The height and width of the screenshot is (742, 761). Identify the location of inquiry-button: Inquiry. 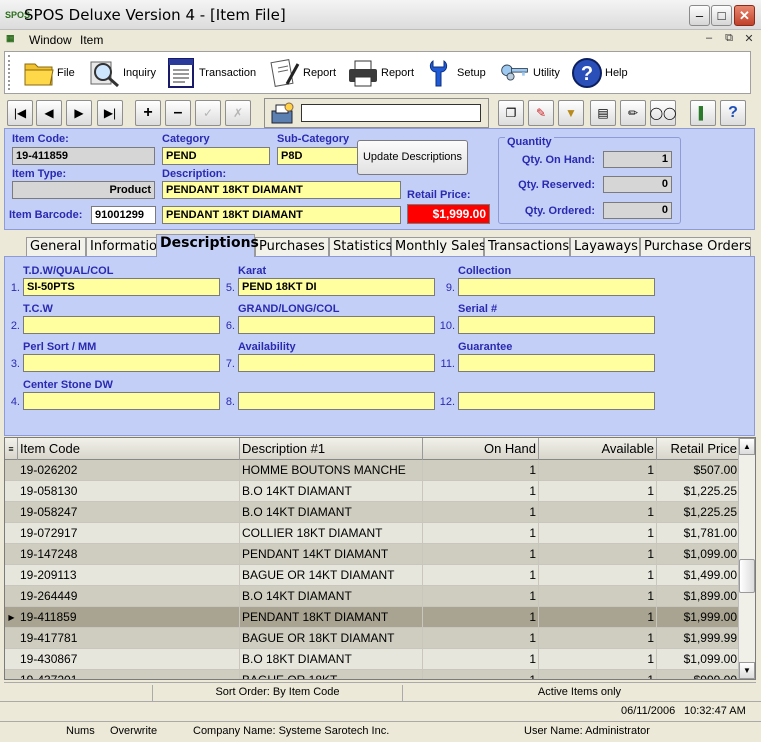
(122, 73).